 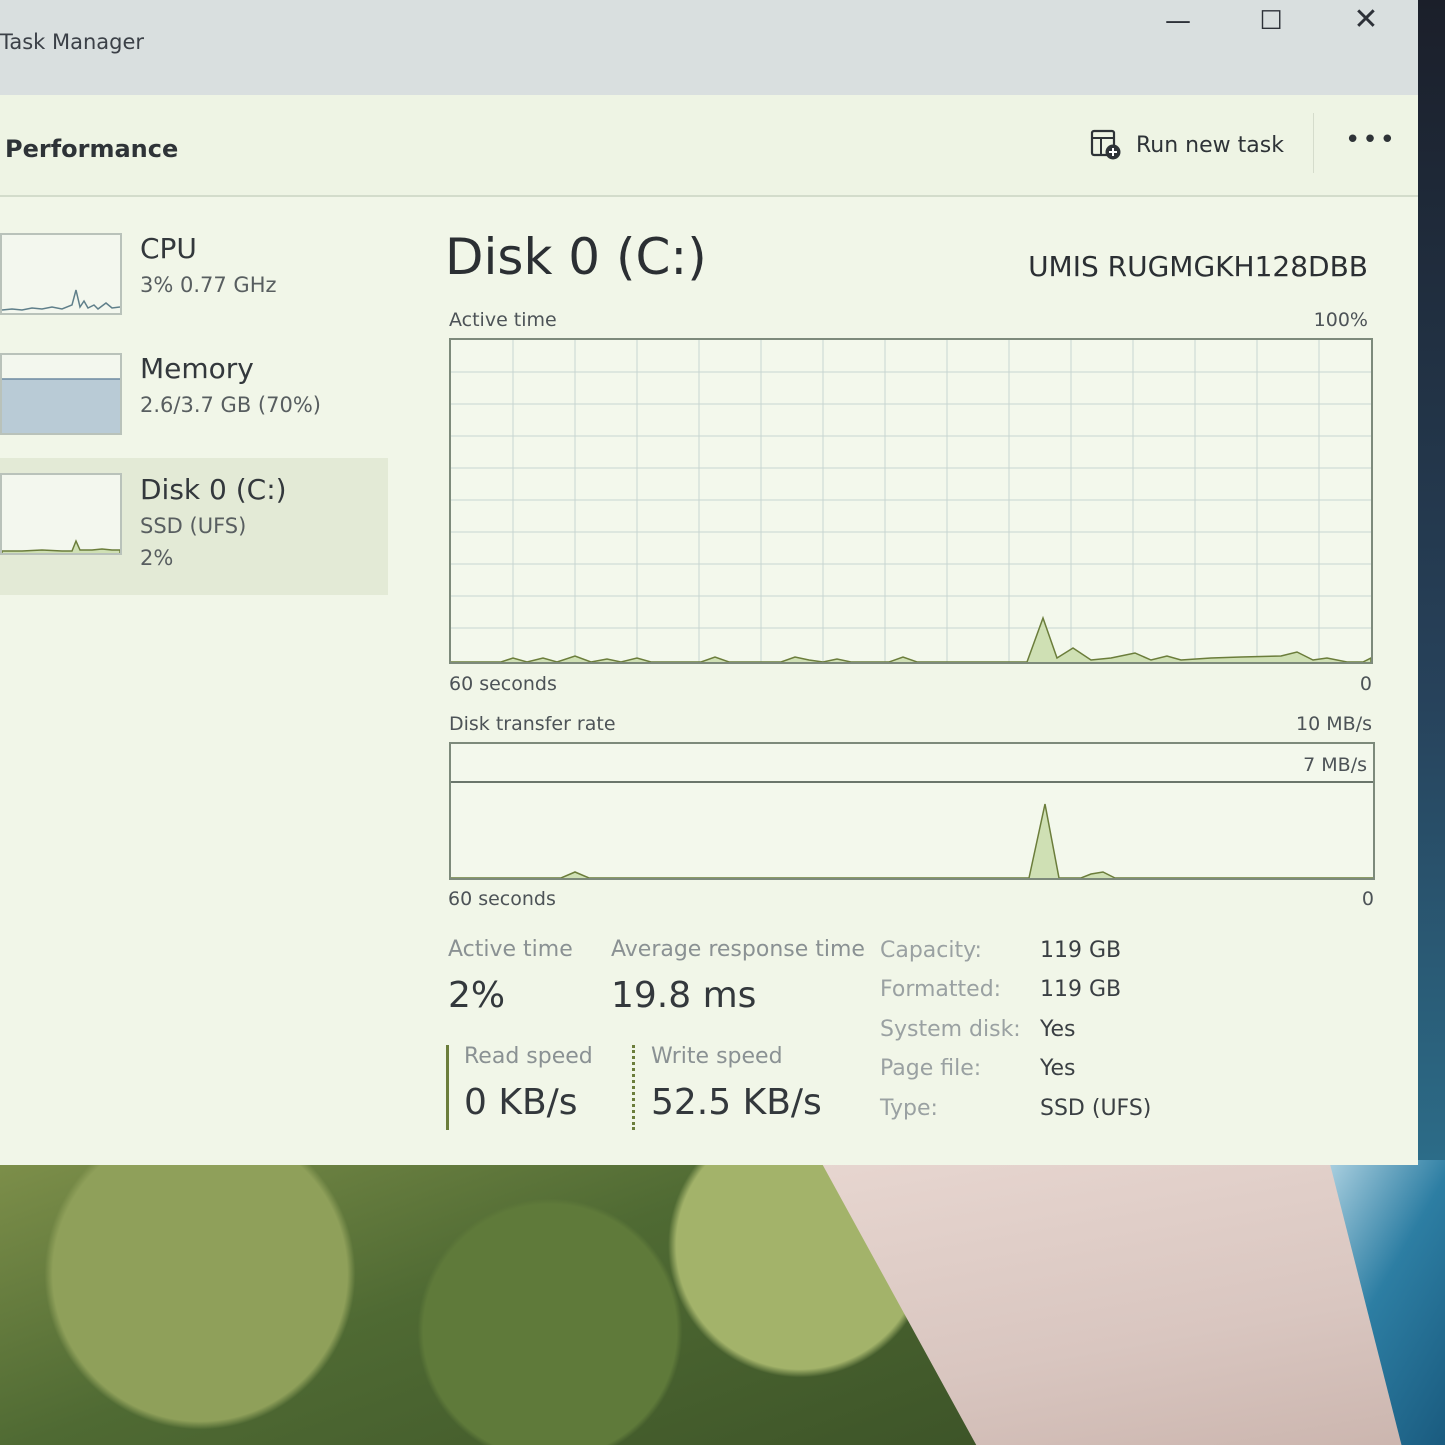 I want to click on type-value: SSD (UFS), so click(x=1096, y=1108).